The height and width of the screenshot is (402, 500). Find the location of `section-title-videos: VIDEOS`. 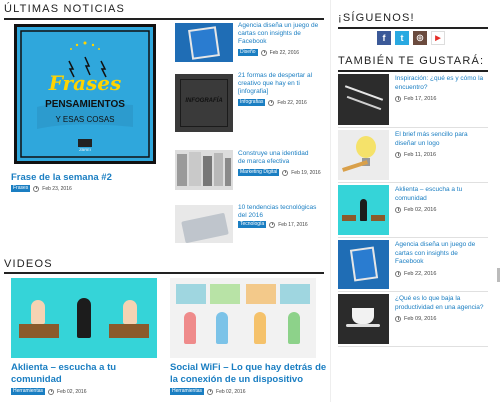

section-title-videos: VIDEOS is located at coordinates (28, 264).